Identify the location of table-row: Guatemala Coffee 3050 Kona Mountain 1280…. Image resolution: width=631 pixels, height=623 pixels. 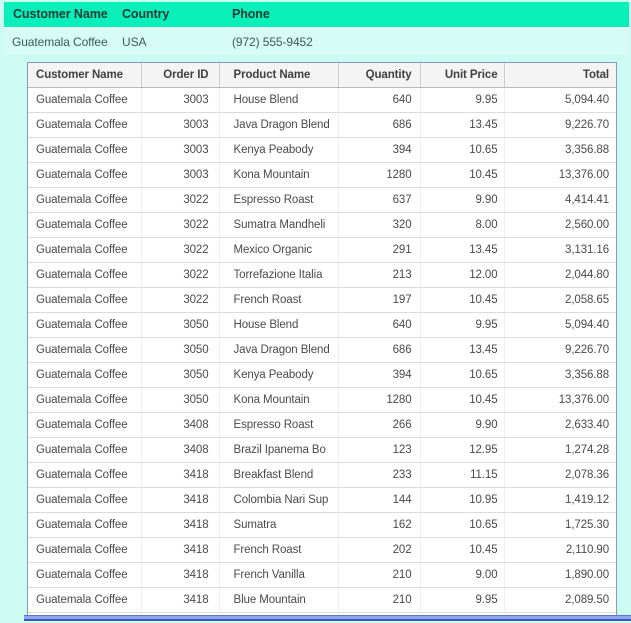
(322, 400).